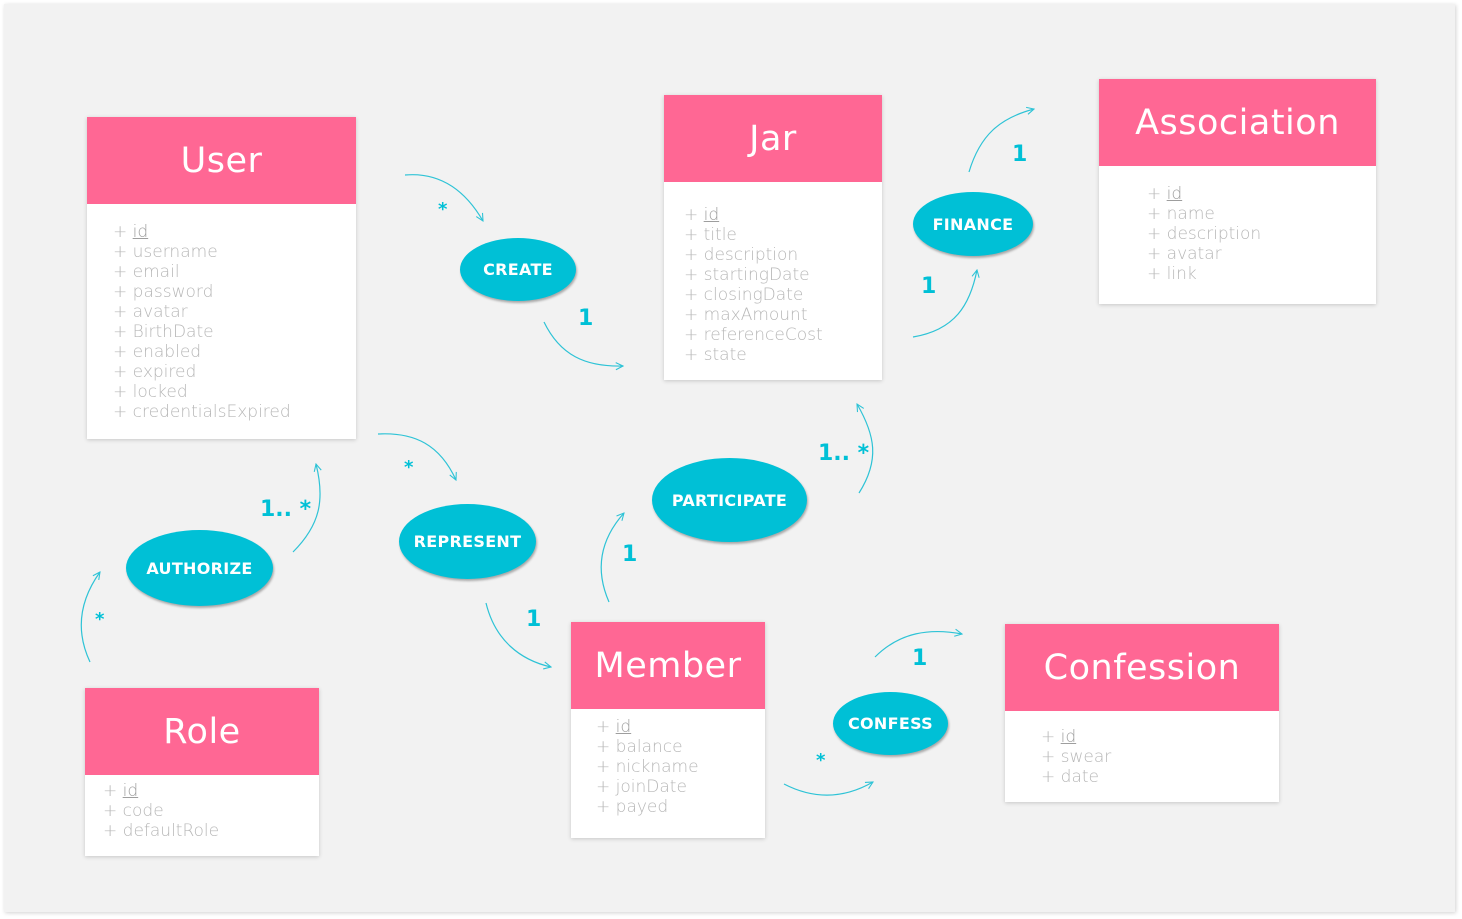 The image size is (1462, 919). I want to click on attribute-row: + defaultRole, so click(211, 831).